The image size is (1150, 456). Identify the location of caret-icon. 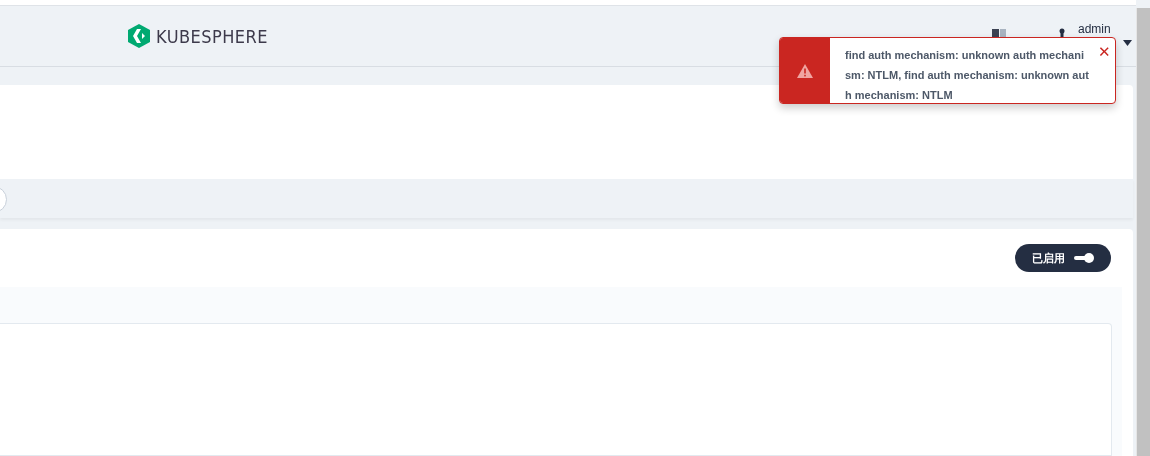
(1127, 43).